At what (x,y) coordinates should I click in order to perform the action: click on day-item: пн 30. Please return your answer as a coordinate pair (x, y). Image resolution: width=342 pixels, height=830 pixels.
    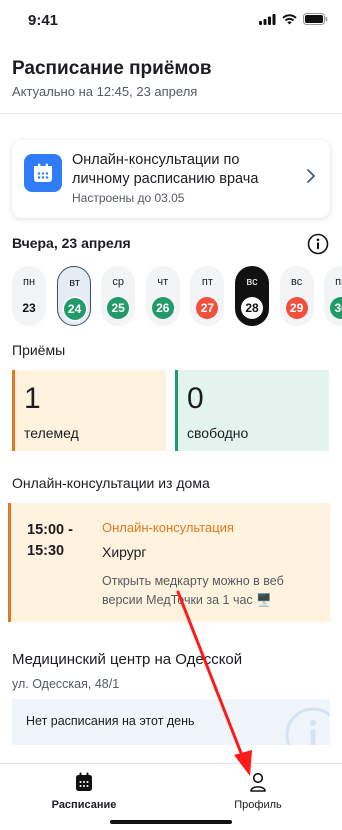
    Looking at the image, I should click on (333, 296).